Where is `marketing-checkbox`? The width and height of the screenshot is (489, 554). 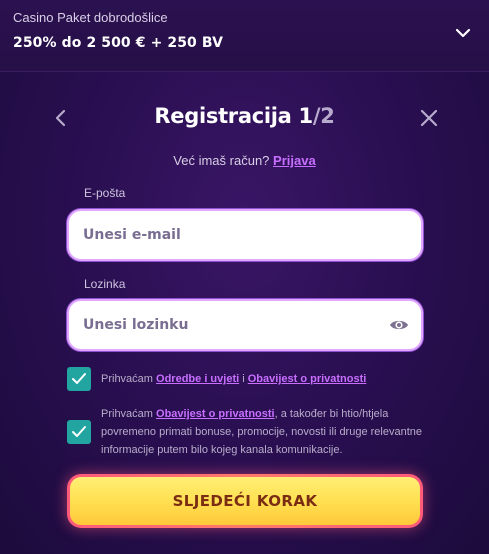
marketing-checkbox is located at coordinates (79, 432).